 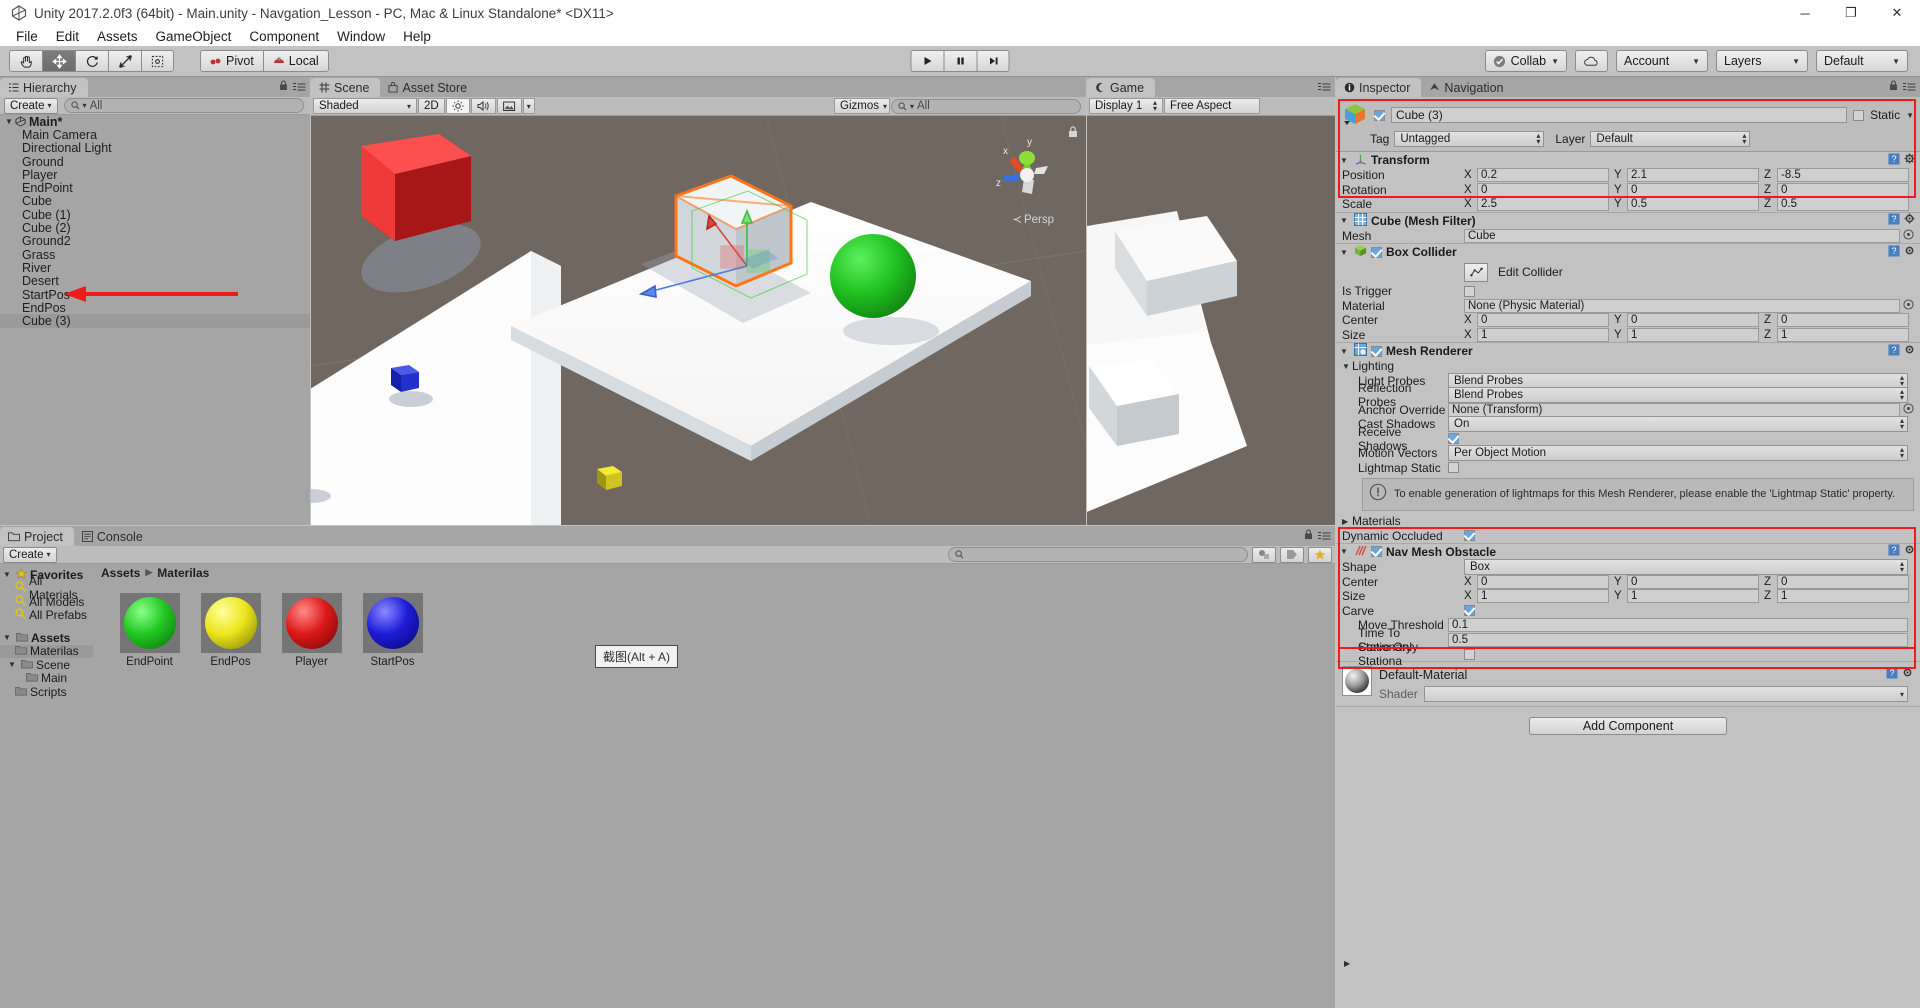 I want to click on project-search-input, so click(x=1098, y=554).